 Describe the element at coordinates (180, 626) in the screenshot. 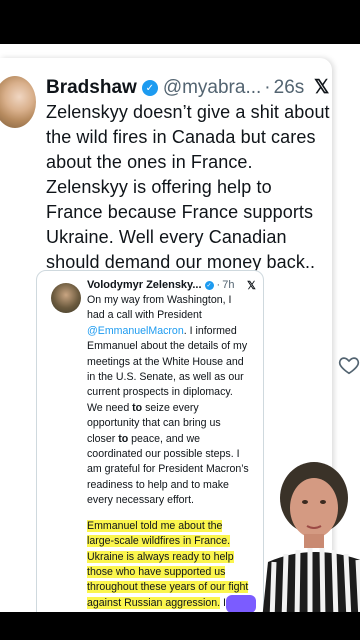

I see `bottom-black-bar` at that location.